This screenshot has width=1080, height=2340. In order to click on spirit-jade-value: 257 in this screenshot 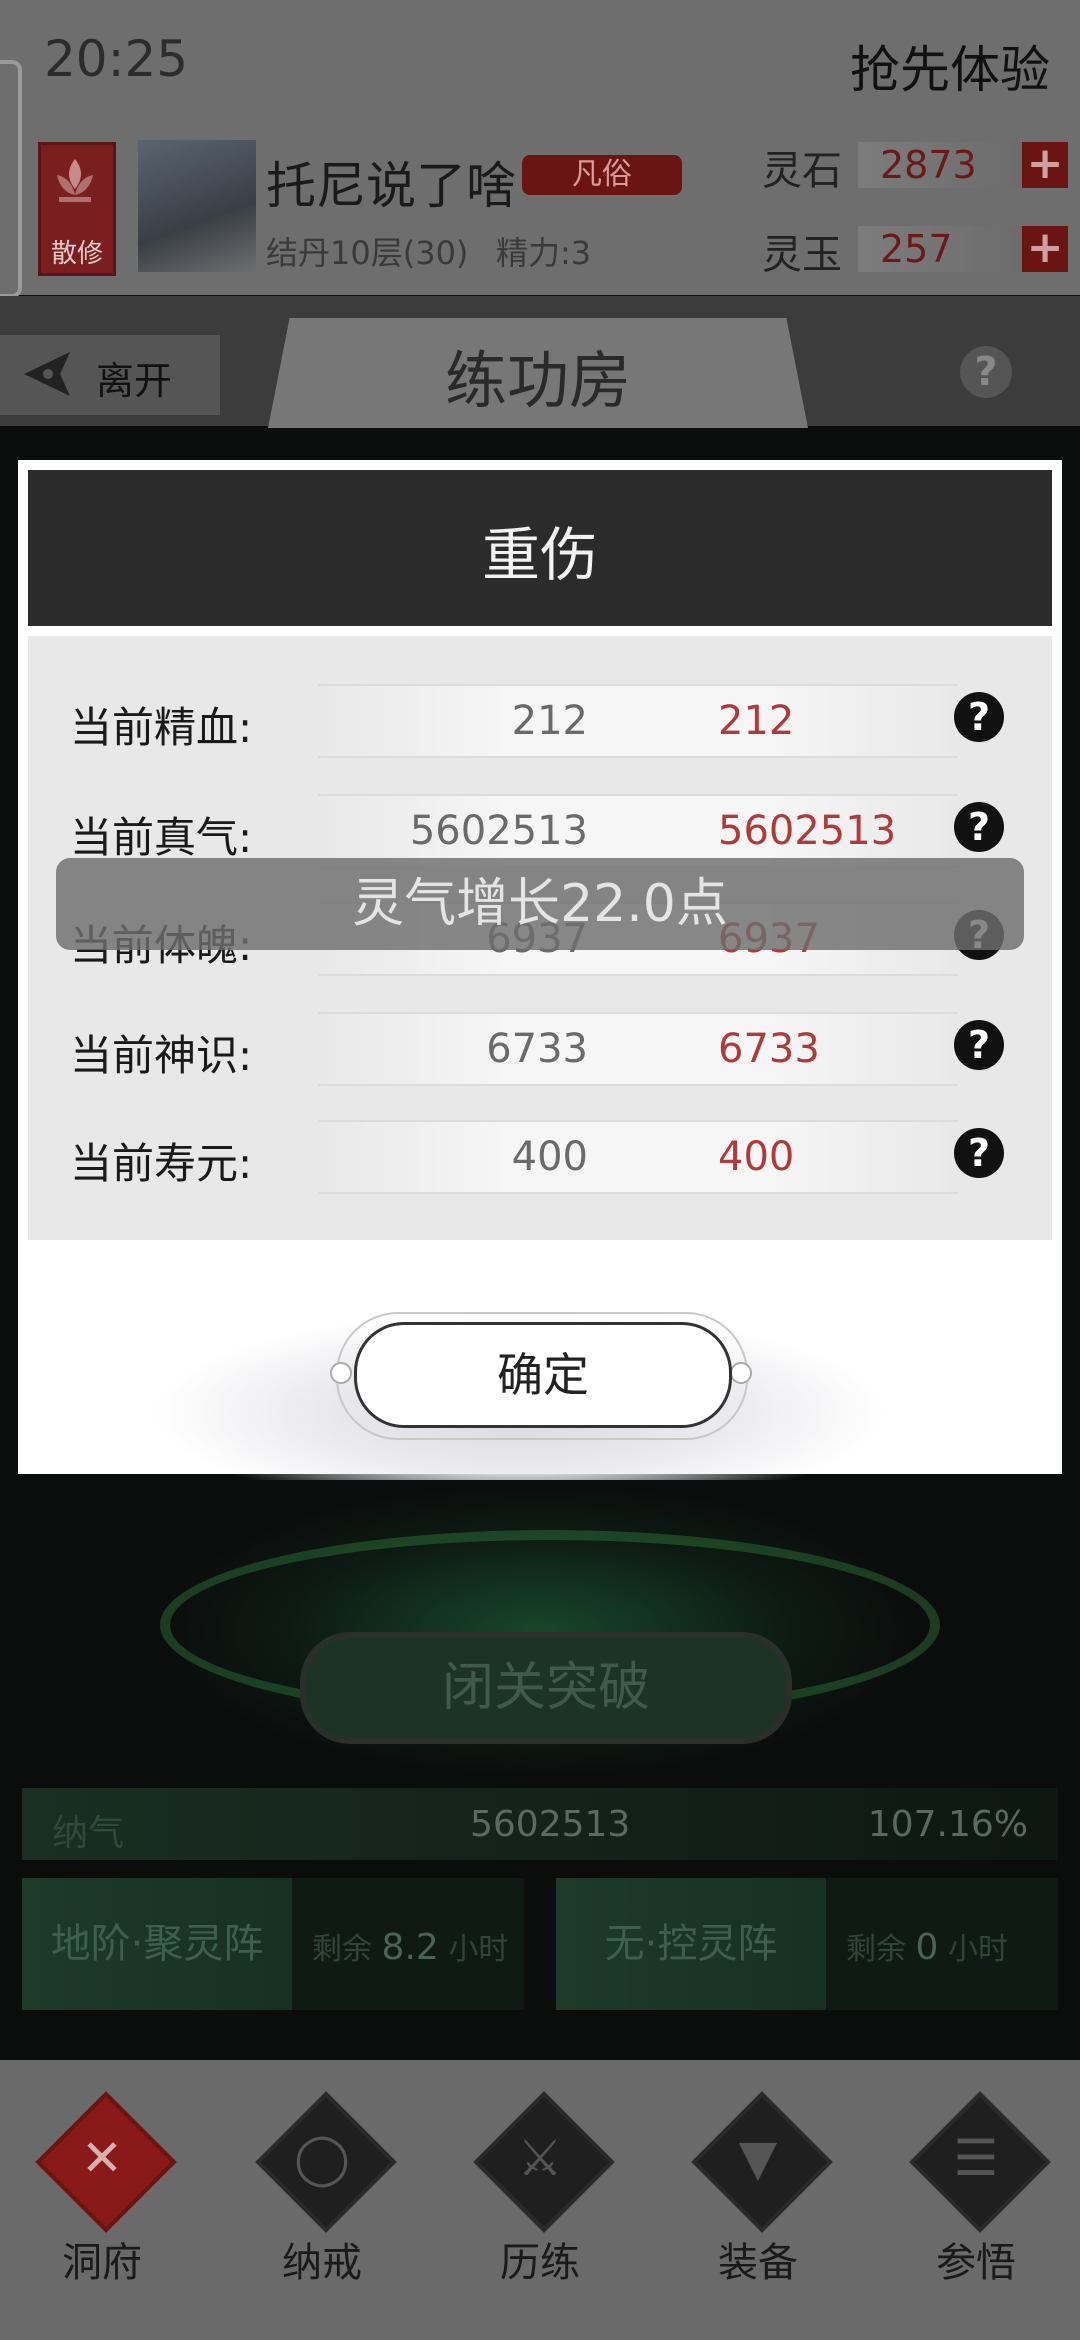, I will do `click(949, 249)`.